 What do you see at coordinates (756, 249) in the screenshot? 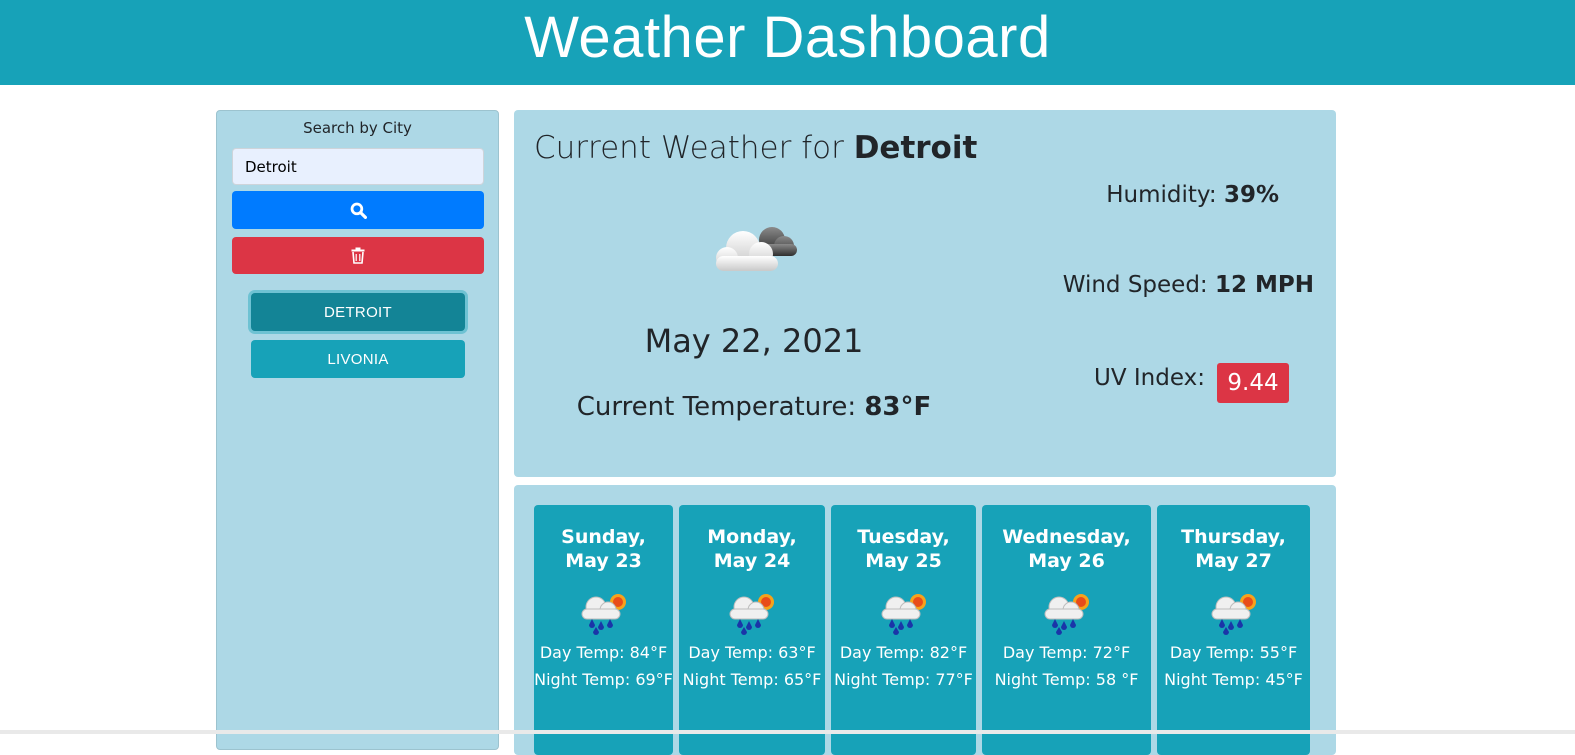
I see `cloudy-icon` at bounding box center [756, 249].